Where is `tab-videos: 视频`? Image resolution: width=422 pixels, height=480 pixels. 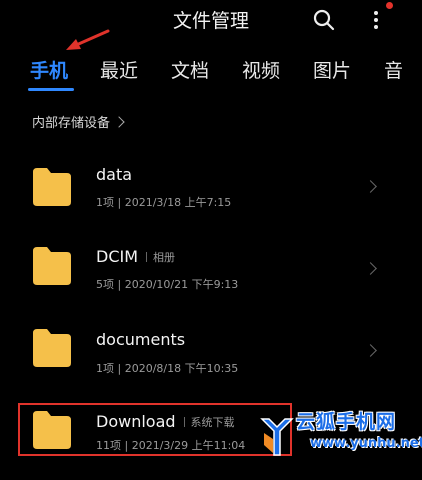
tab-videos: 视频 is located at coordinates (261, 69).